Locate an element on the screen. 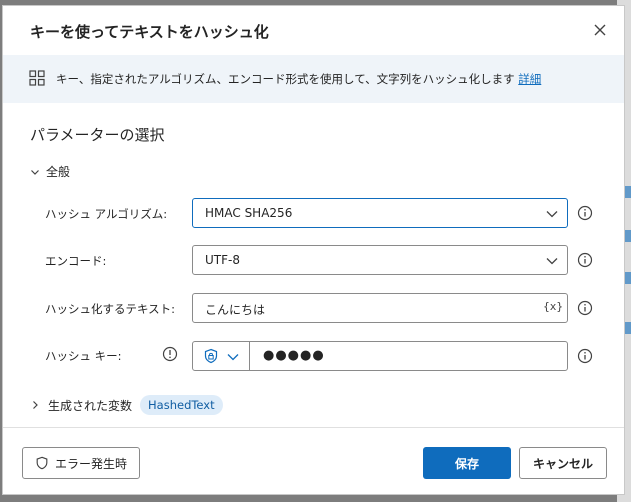  cancel-button: キャンセル is located at coordinates (563, 463).